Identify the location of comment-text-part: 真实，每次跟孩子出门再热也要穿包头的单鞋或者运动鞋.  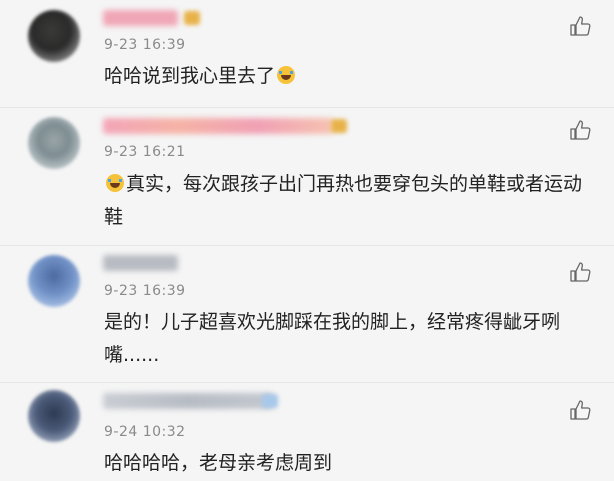
(343, 200).